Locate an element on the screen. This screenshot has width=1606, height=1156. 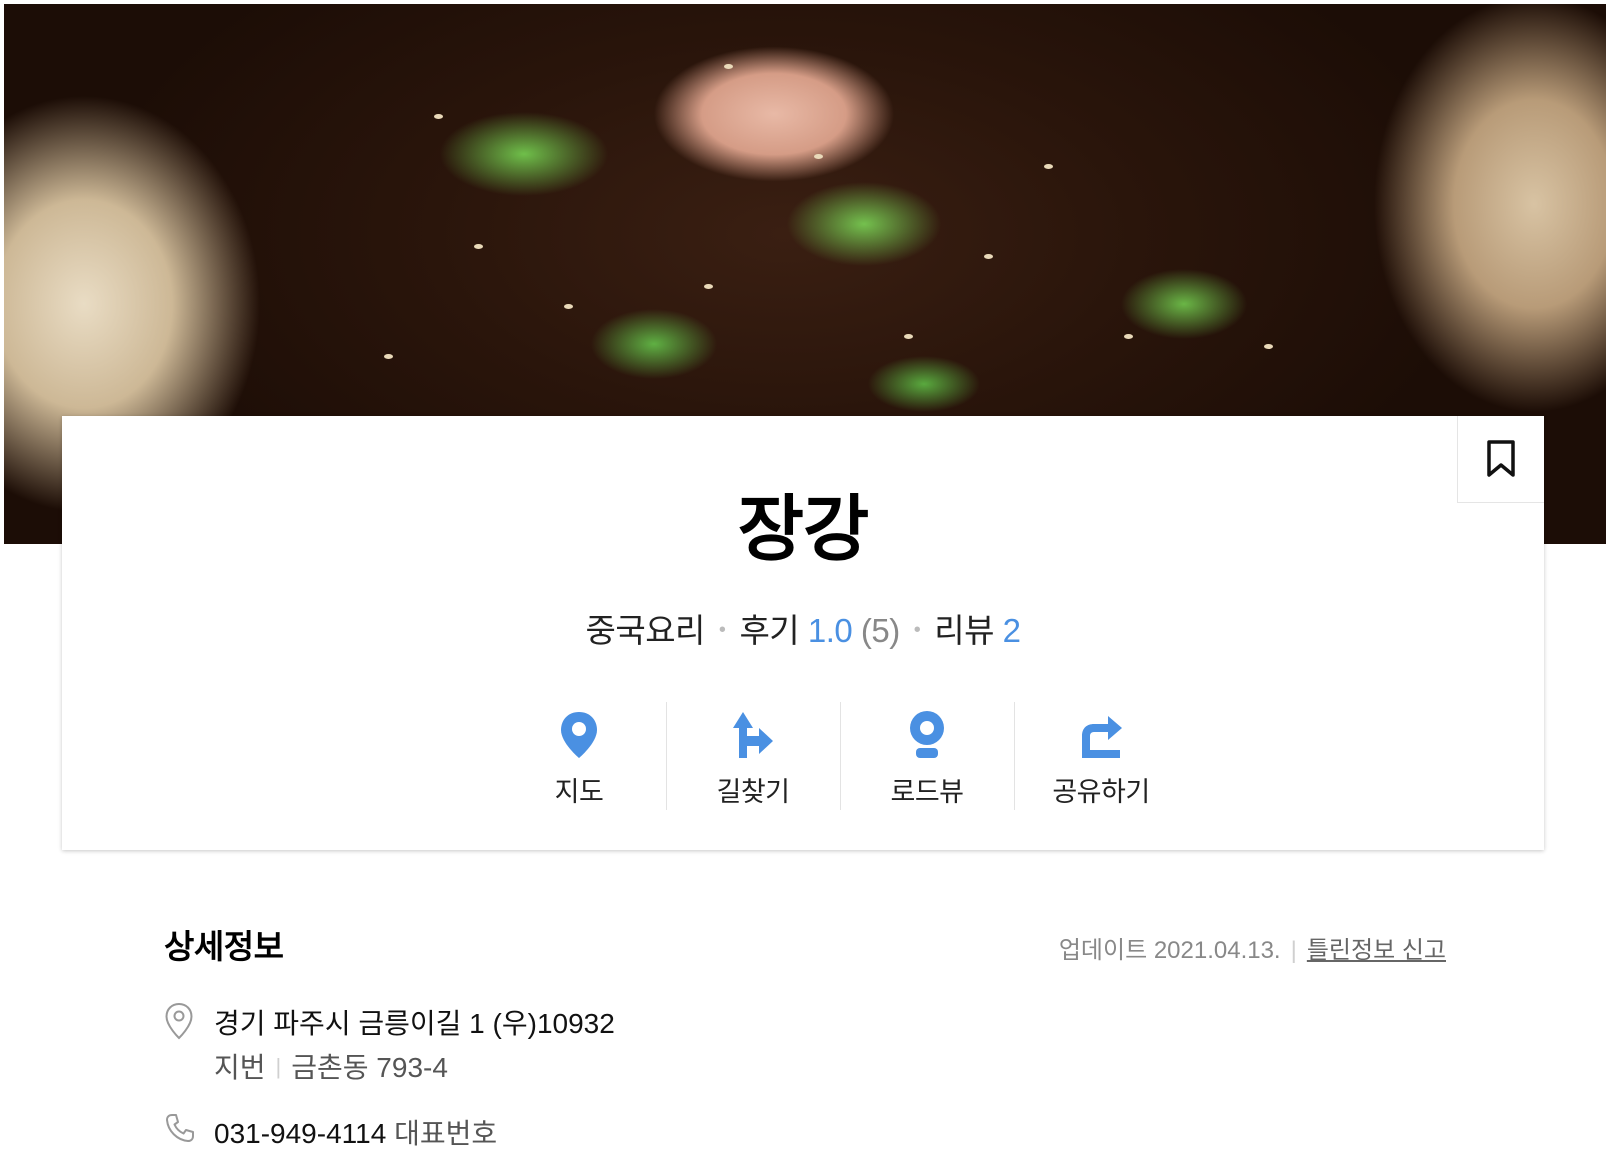
phone-label: 대표번호 is located at coordinates (446, 1133).